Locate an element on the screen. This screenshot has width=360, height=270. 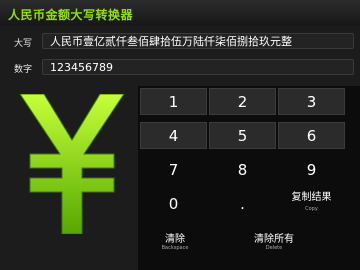
title-bar: 人民币金额大写转换器 is located at coordinates (180, 13).